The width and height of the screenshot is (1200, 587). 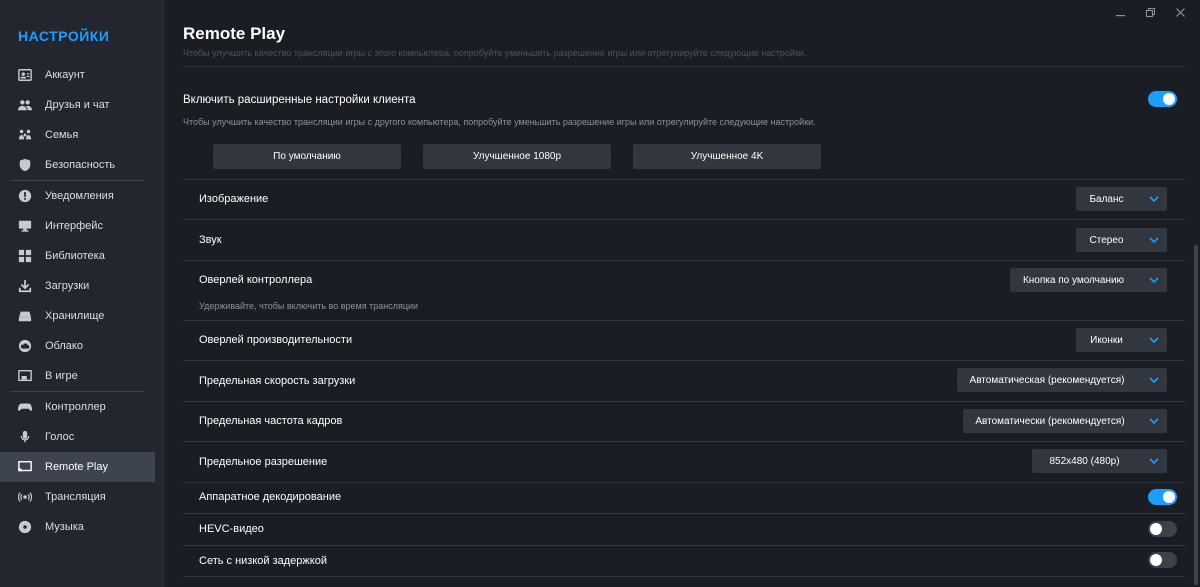 I want to click on sidebar-item-label: Друзья и чат, so click(x=77, y=105).